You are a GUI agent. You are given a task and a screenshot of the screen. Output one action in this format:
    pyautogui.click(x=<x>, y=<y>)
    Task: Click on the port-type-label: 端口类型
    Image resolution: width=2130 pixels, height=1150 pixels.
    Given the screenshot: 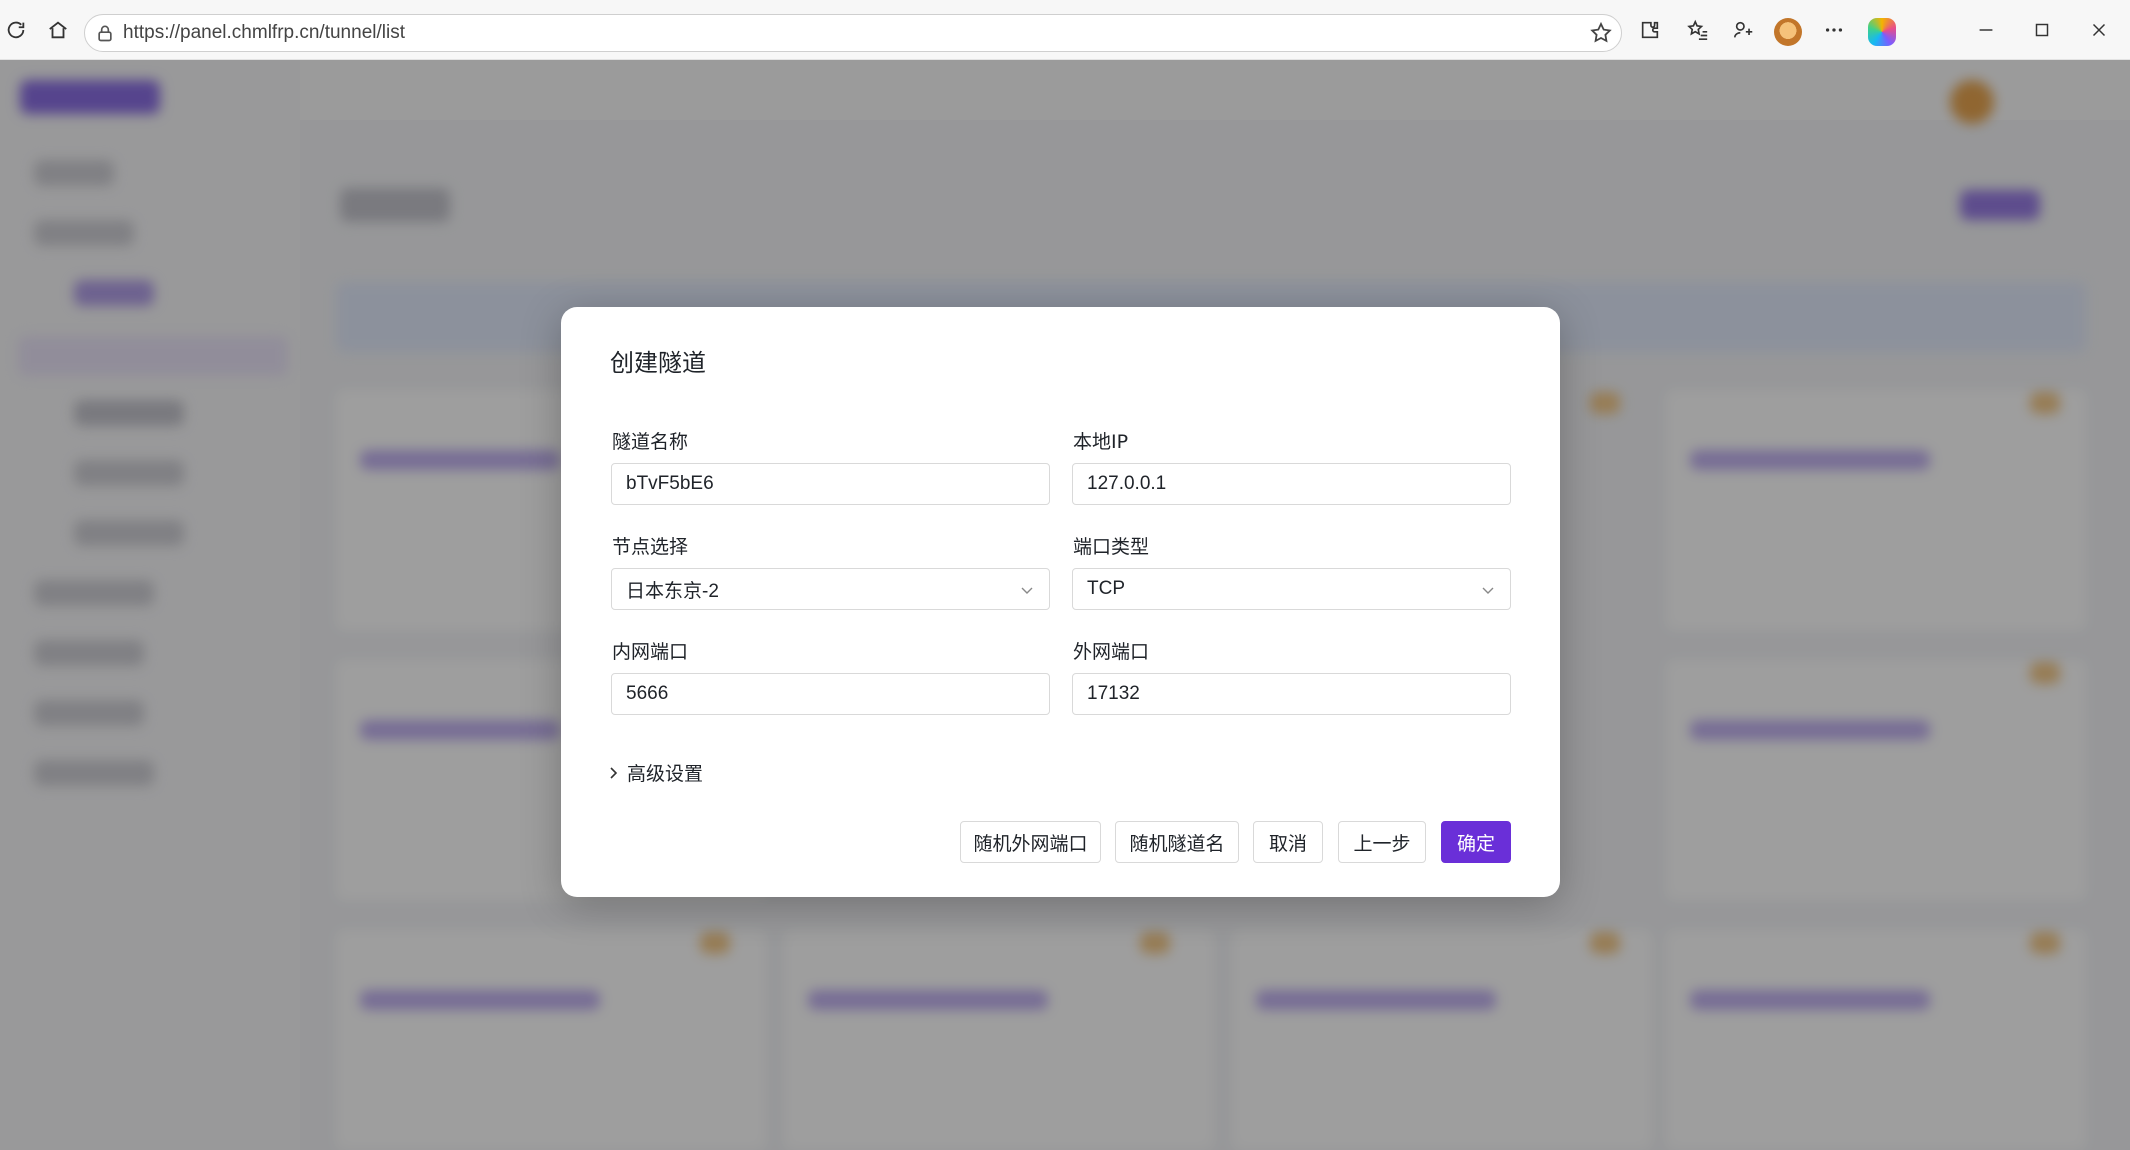 What is the action you would take?
    pyautogui.click(x=1111, y=547)
    